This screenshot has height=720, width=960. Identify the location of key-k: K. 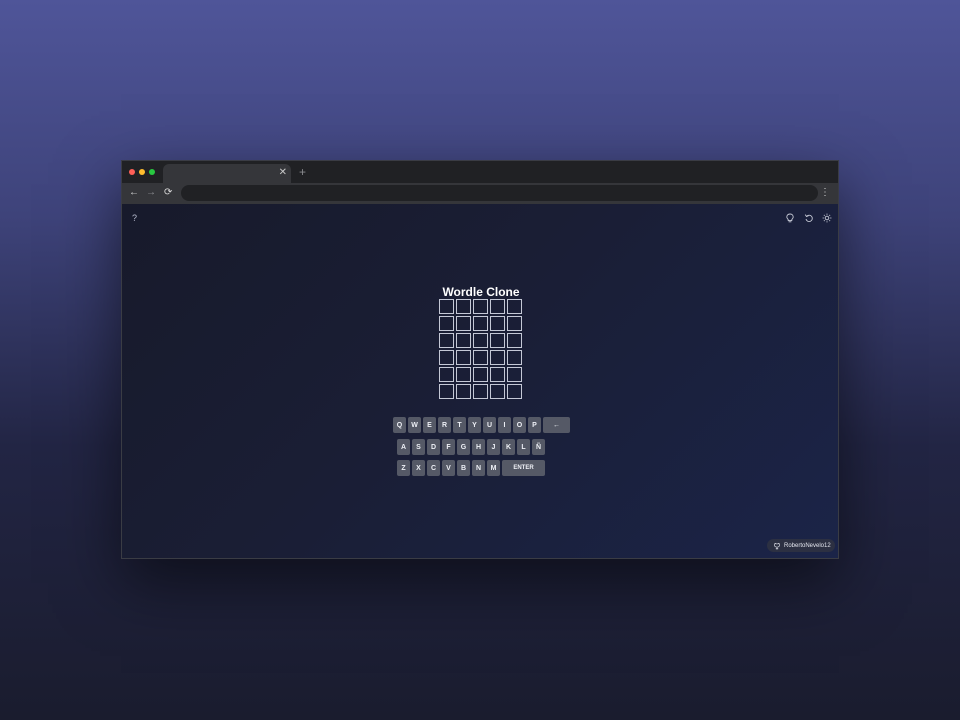
(508, 447).